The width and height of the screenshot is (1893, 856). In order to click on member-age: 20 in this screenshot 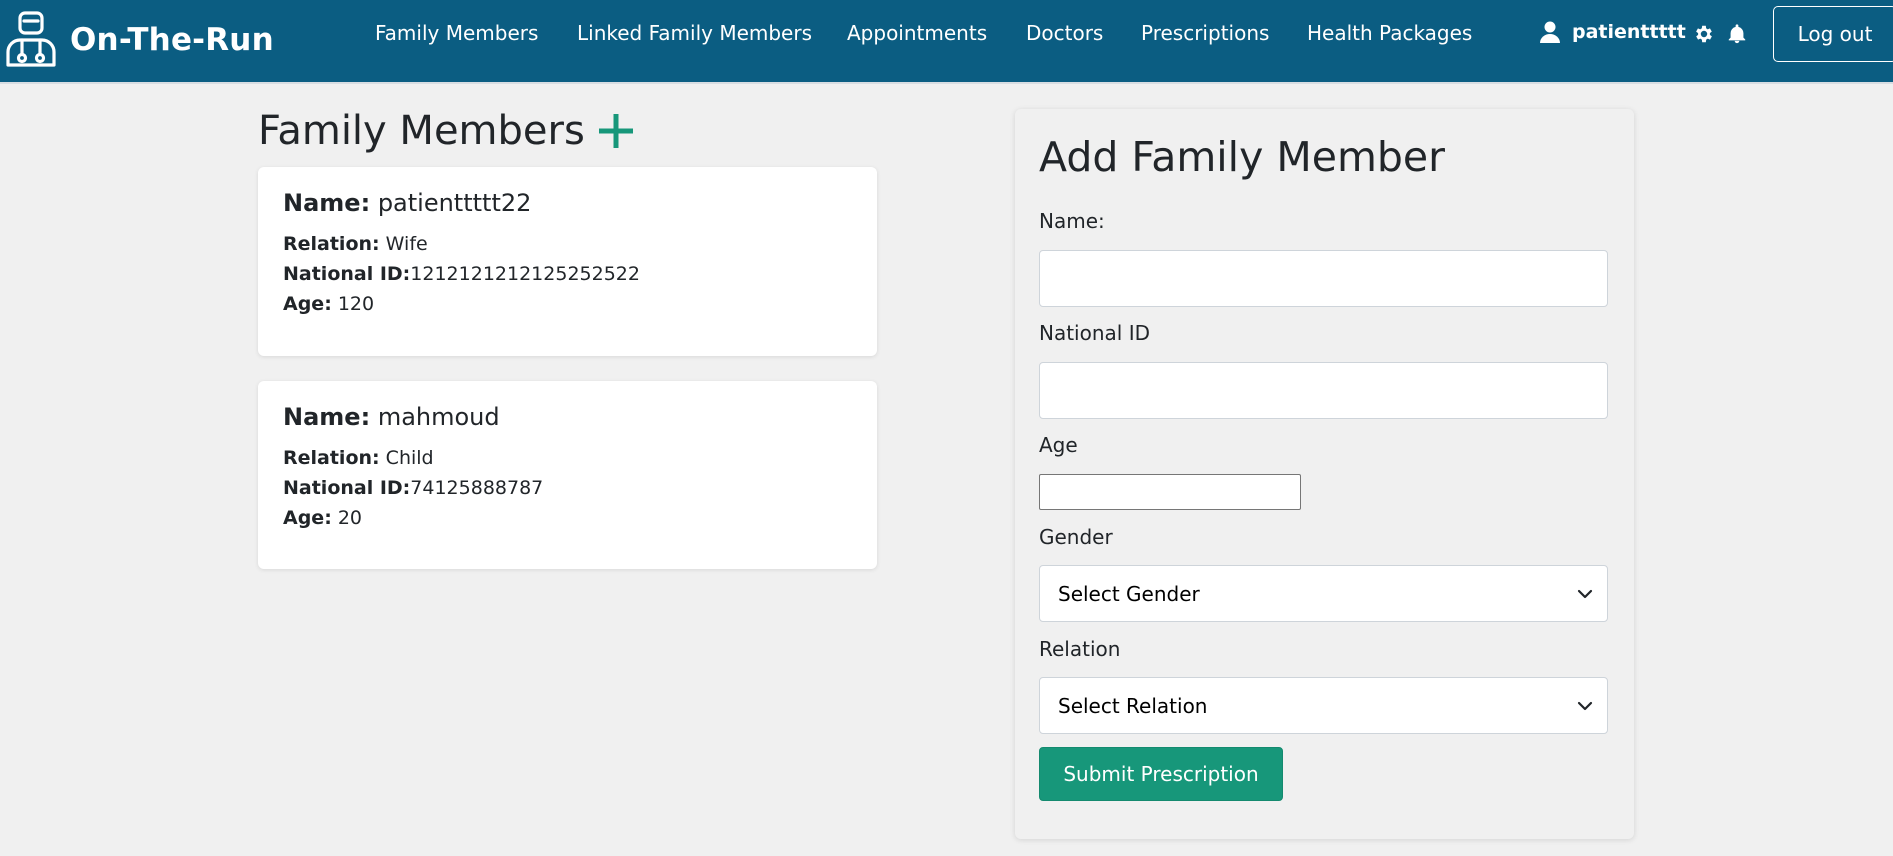, I will do `click(350, 518)`.